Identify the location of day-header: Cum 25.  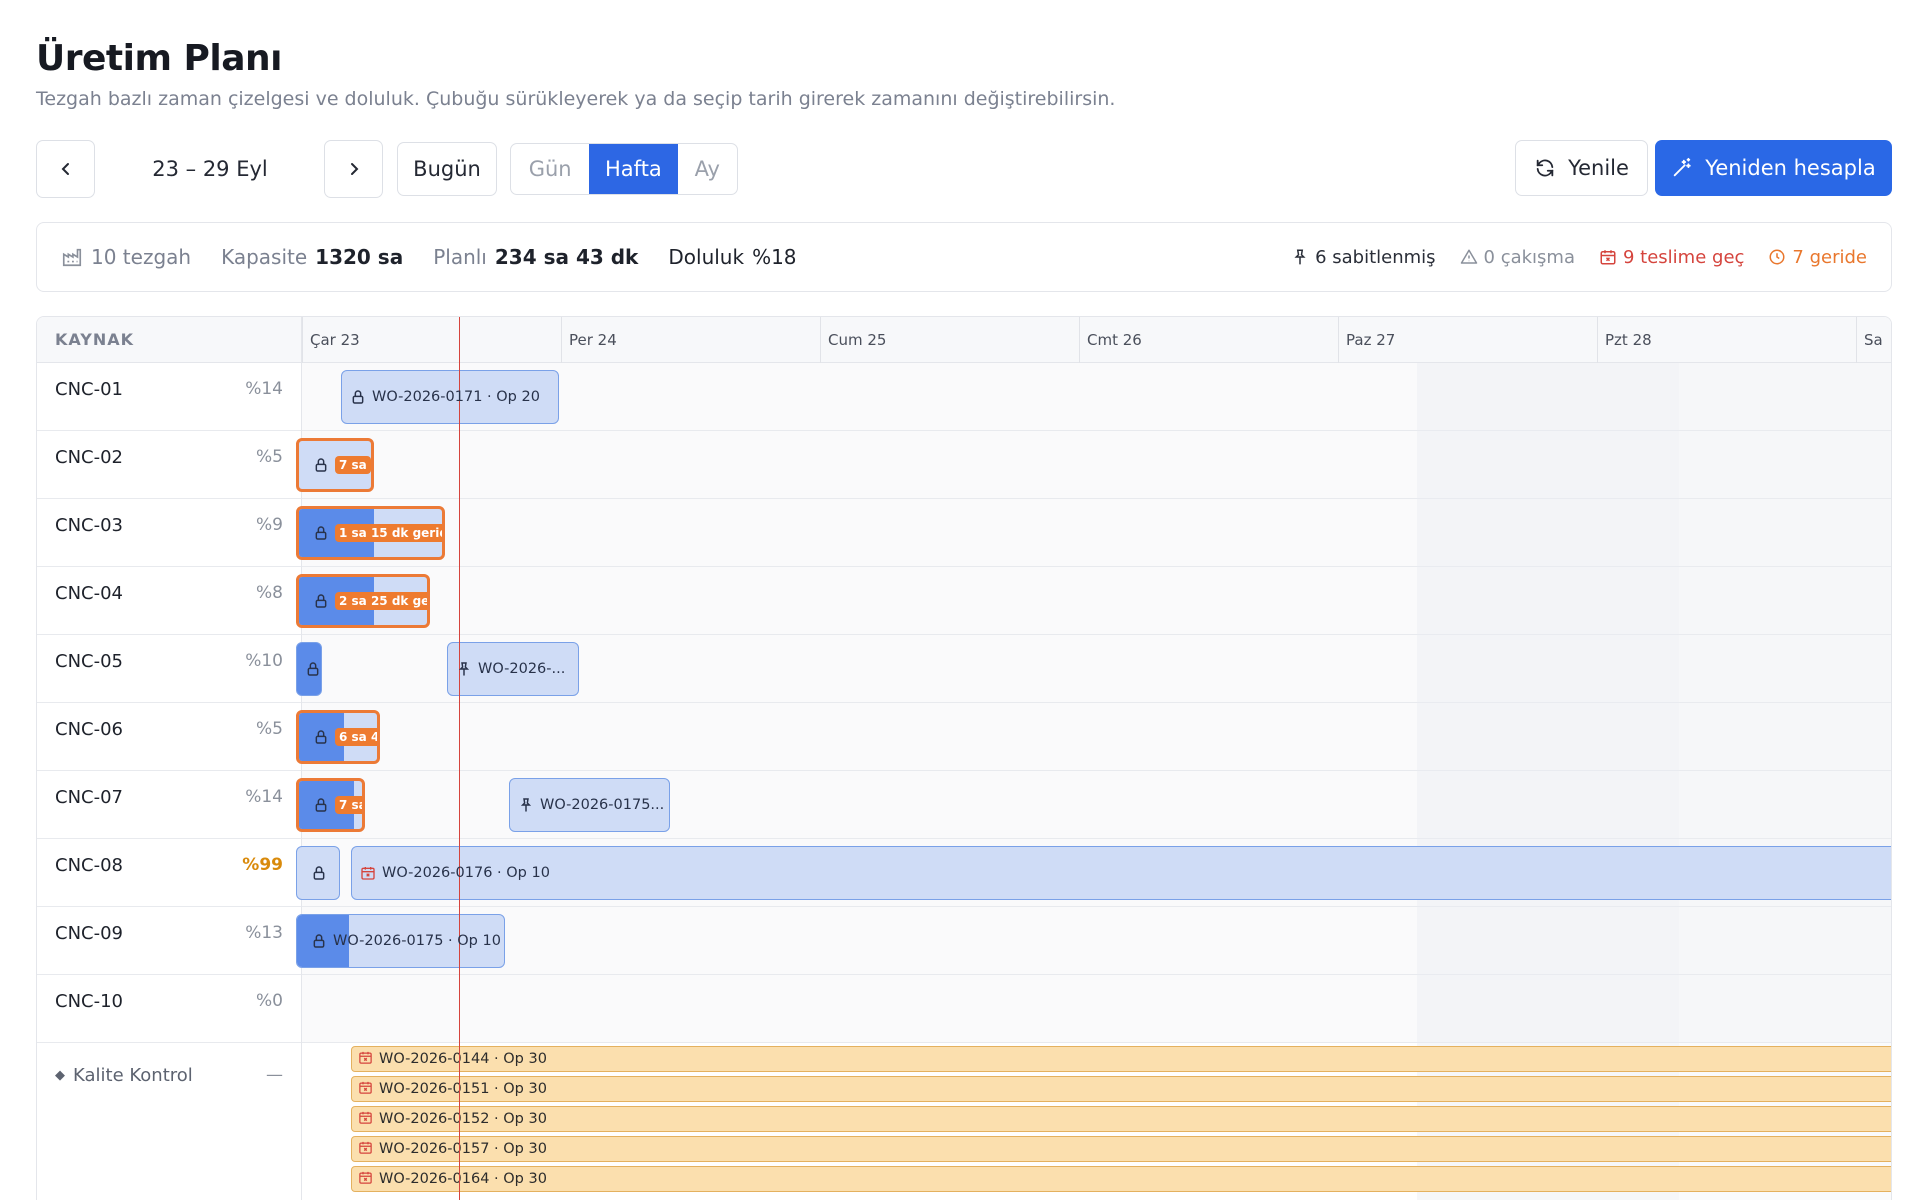
(853, 340).